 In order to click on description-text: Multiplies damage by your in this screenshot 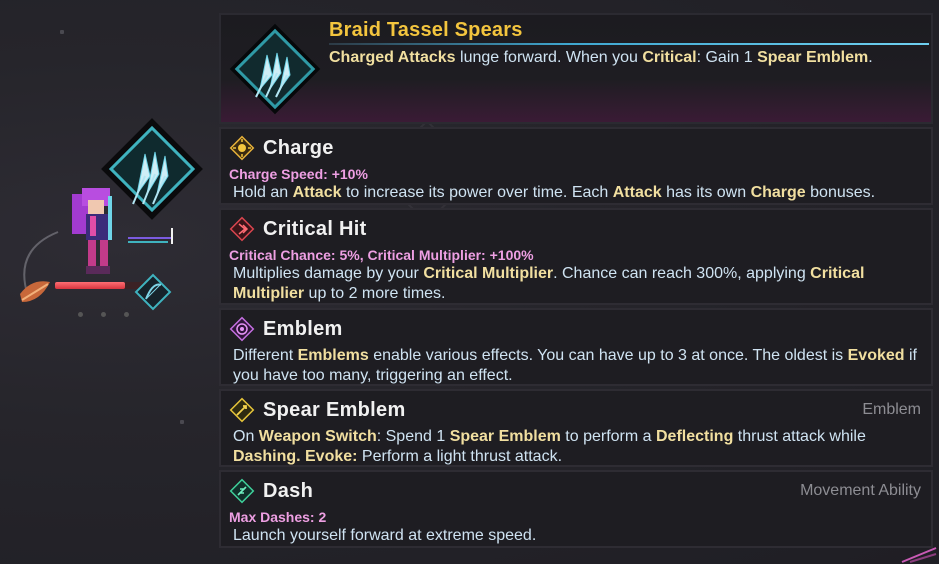, I will do `click(328, 273)`.